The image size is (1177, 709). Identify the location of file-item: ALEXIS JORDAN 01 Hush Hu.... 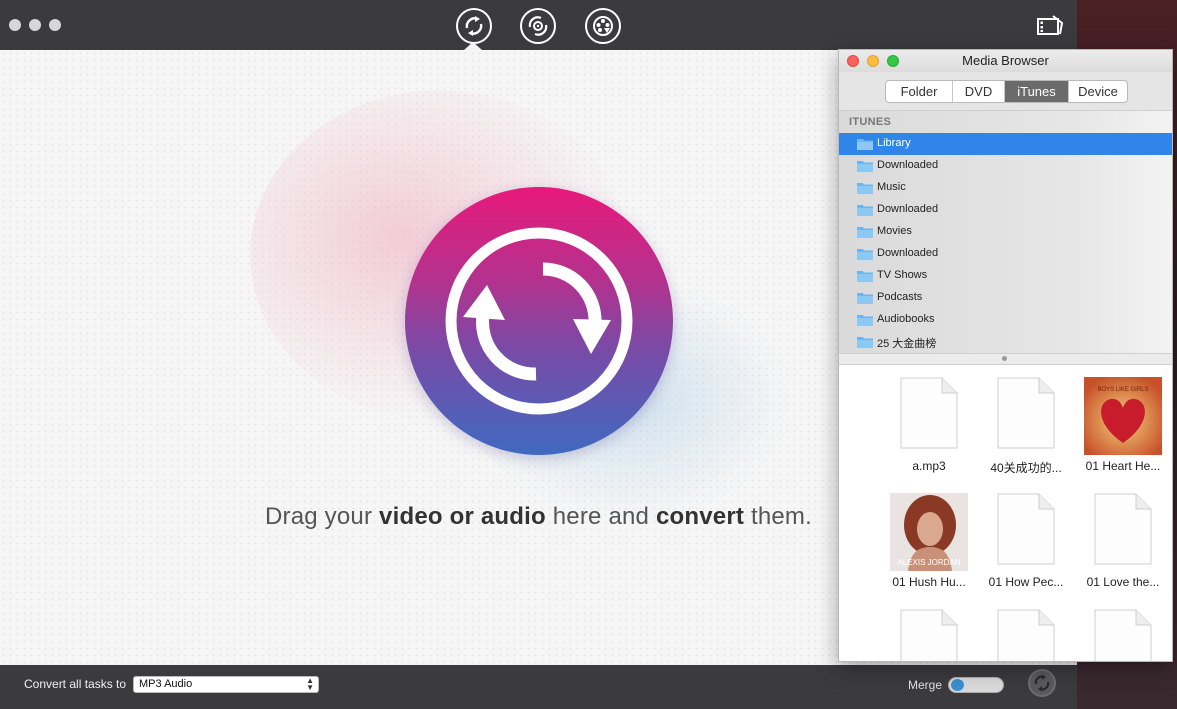
(929, 536).